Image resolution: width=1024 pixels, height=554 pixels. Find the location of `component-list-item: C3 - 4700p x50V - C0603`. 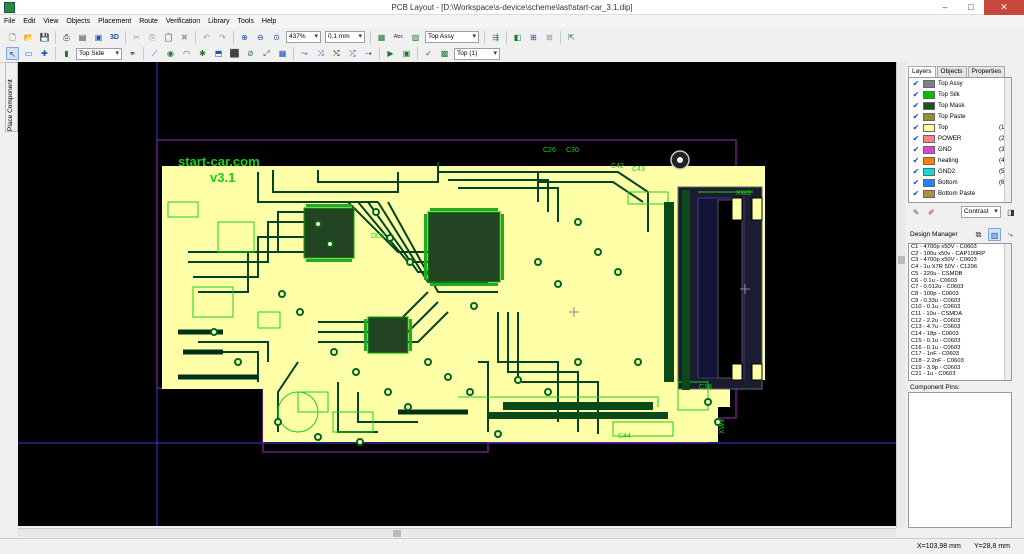

component-list-item: C3 - 4700p x50V - C0603 is located at coordinates (960, 260).